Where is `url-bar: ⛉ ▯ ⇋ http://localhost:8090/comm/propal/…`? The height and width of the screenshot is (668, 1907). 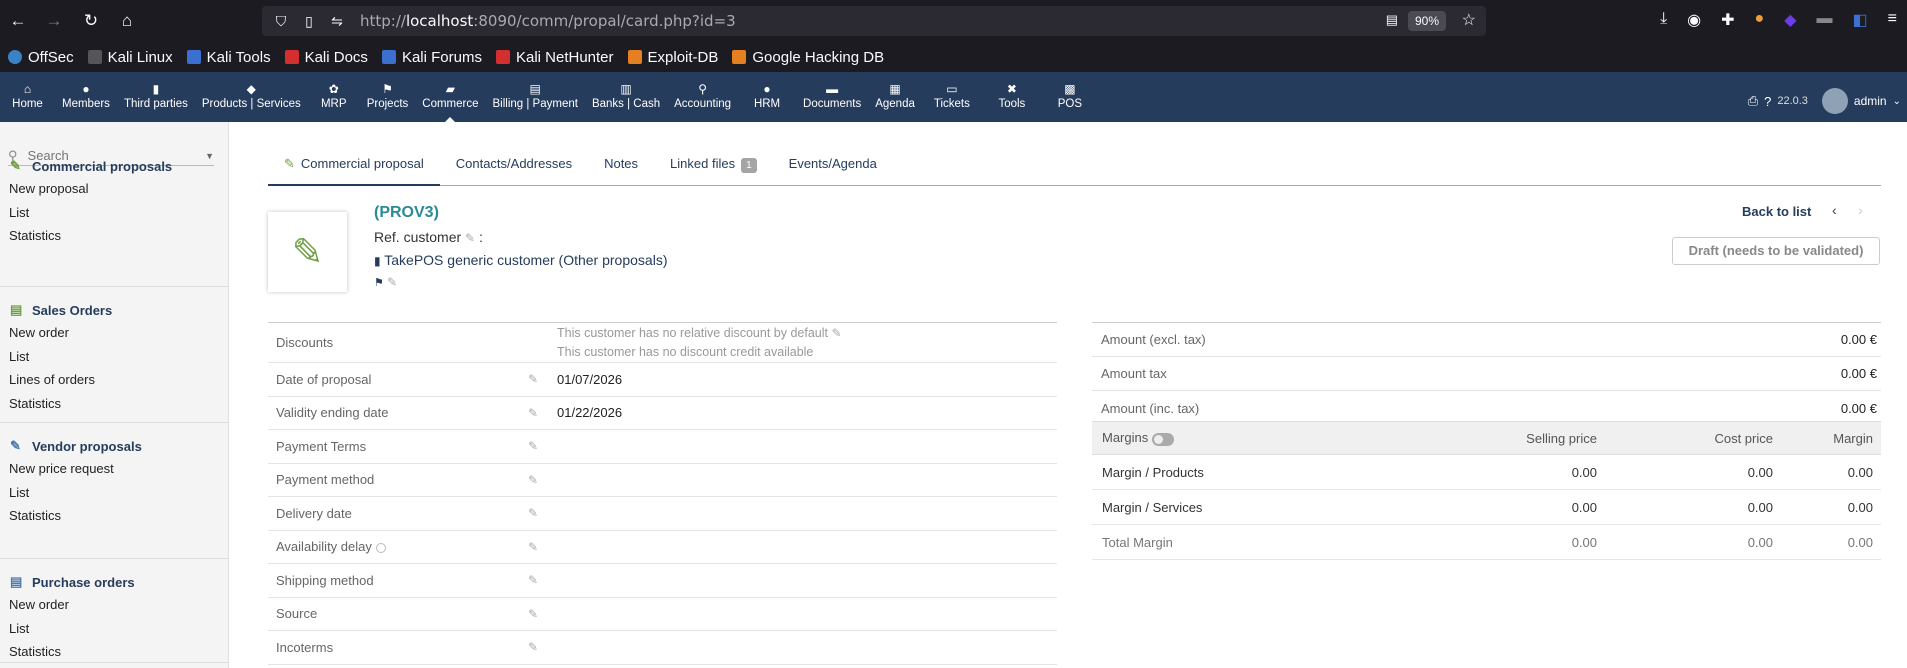
url-bar: ⛉ ▯ ⇋ http://localhost:8090/comm/propal/… is located at coordinates (874, 21).